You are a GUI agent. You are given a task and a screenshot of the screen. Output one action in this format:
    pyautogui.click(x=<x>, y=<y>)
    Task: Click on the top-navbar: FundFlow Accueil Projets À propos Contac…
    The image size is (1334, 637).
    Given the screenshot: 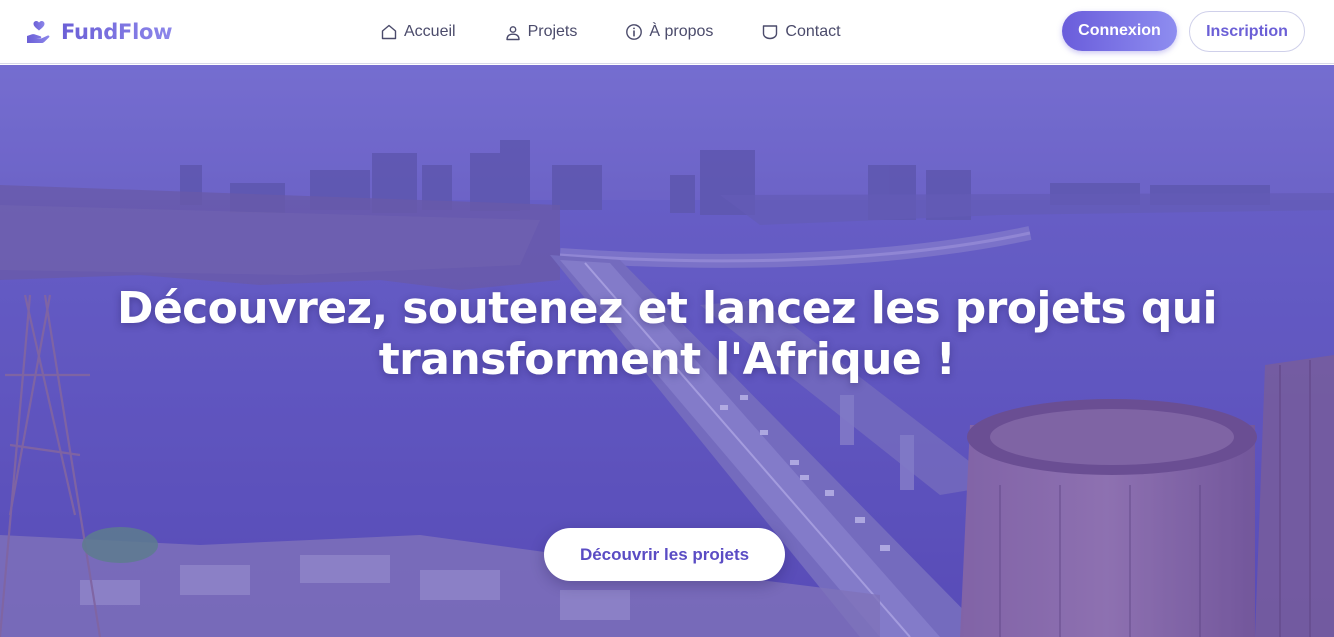 What is the action you would take?
    pyautogui.click(x=667, y=32)
    